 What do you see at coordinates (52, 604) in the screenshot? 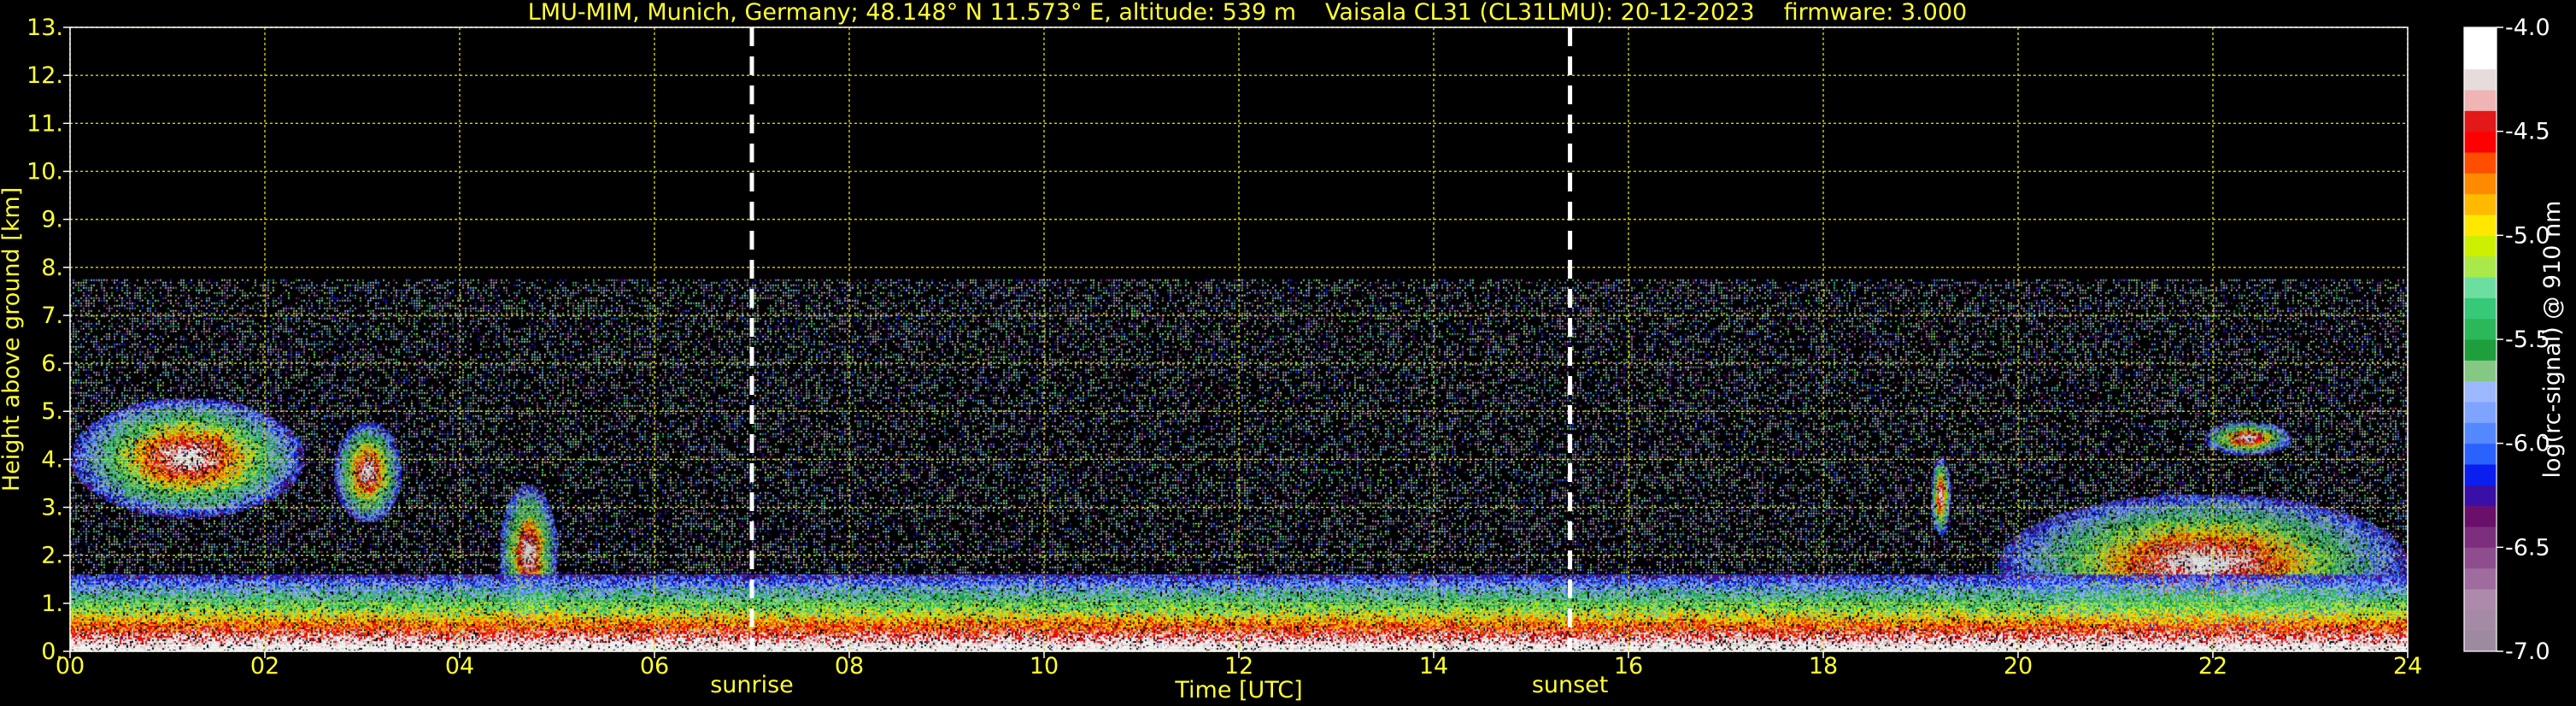
I see `y-tick-label: 1.` at bounding box center [52, 604].